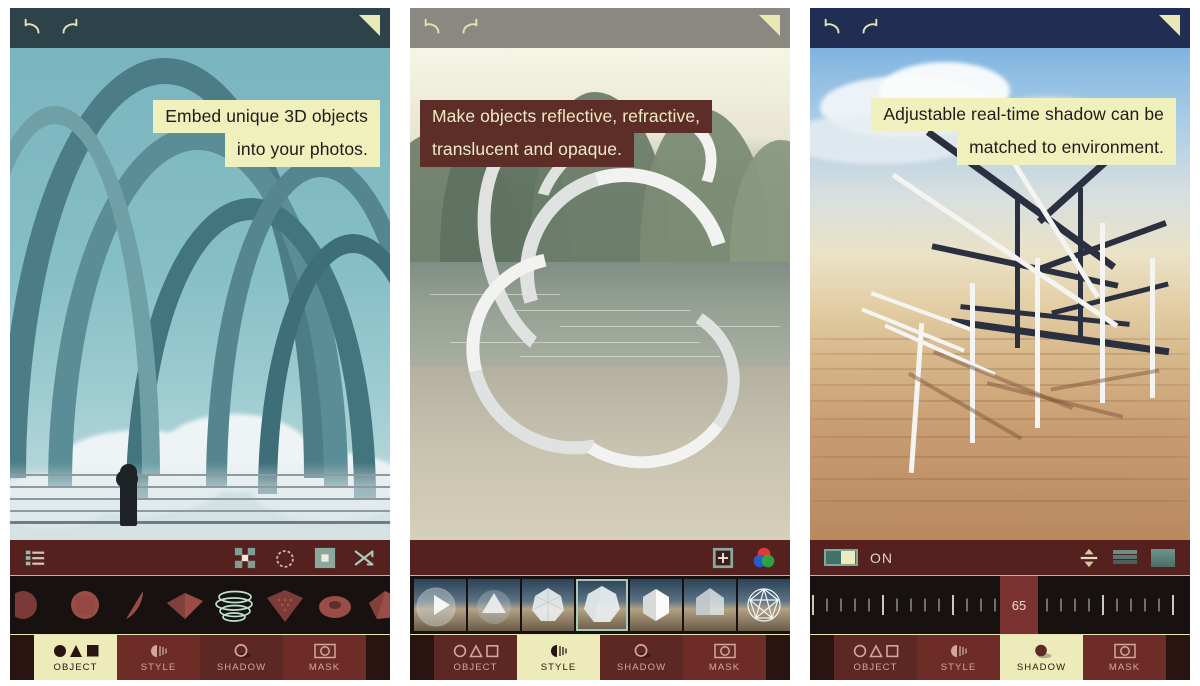 This screenshot has height=686, width=1200. Describe the element at coordinates (1042, 650) in the screenshot. I see `shadow-filled-icon` at that location.